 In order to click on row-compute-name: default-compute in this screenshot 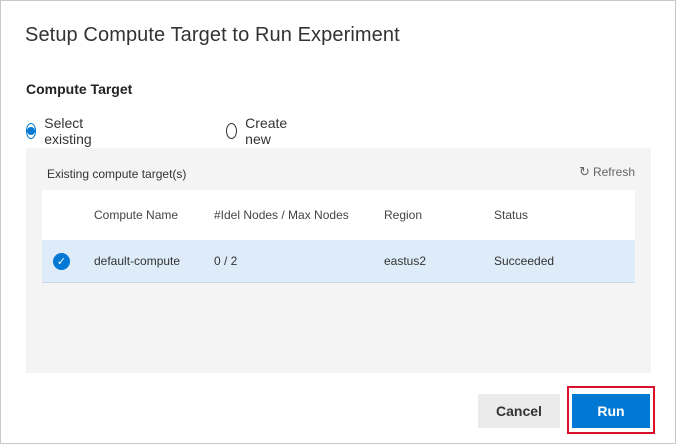, I will do `click(137, 261)`.